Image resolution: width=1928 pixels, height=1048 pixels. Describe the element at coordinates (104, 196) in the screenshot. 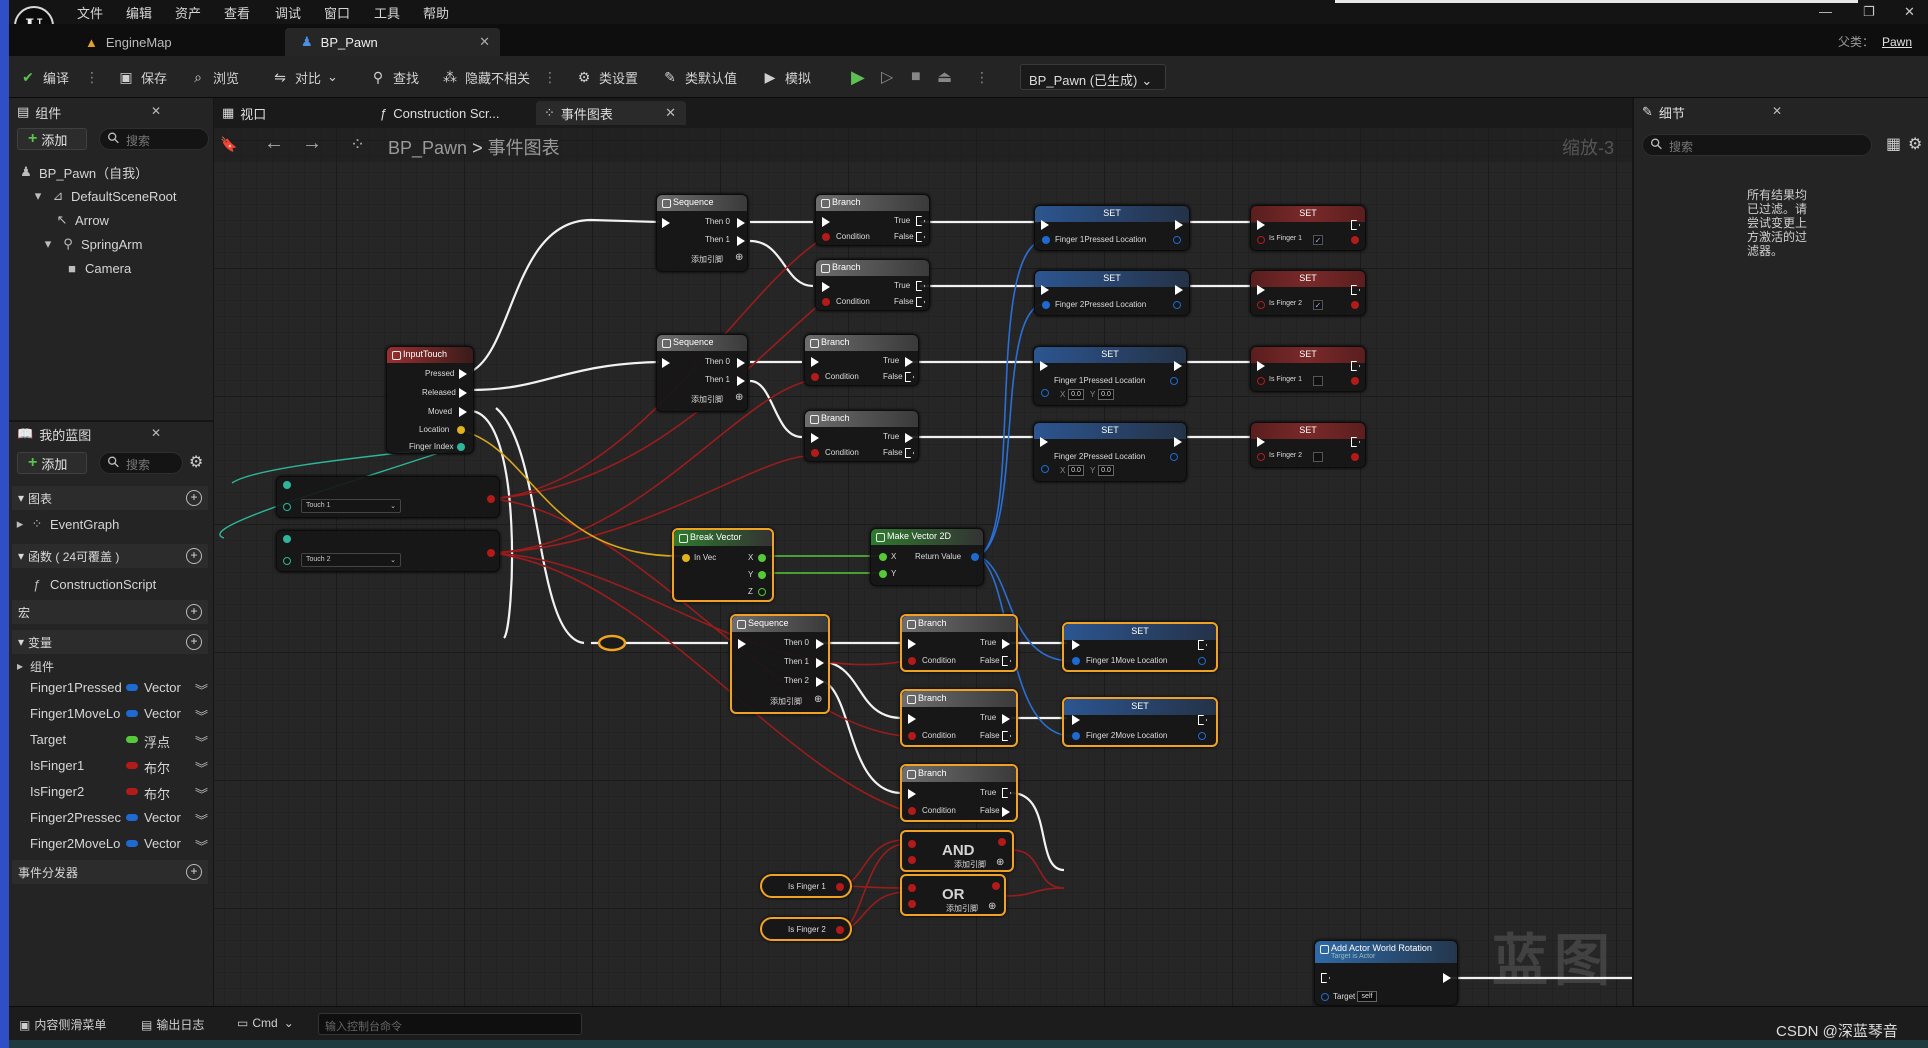

I see `tree-item-scene-root: ▾ ⊿ DefaultSceneRoot` at that location.